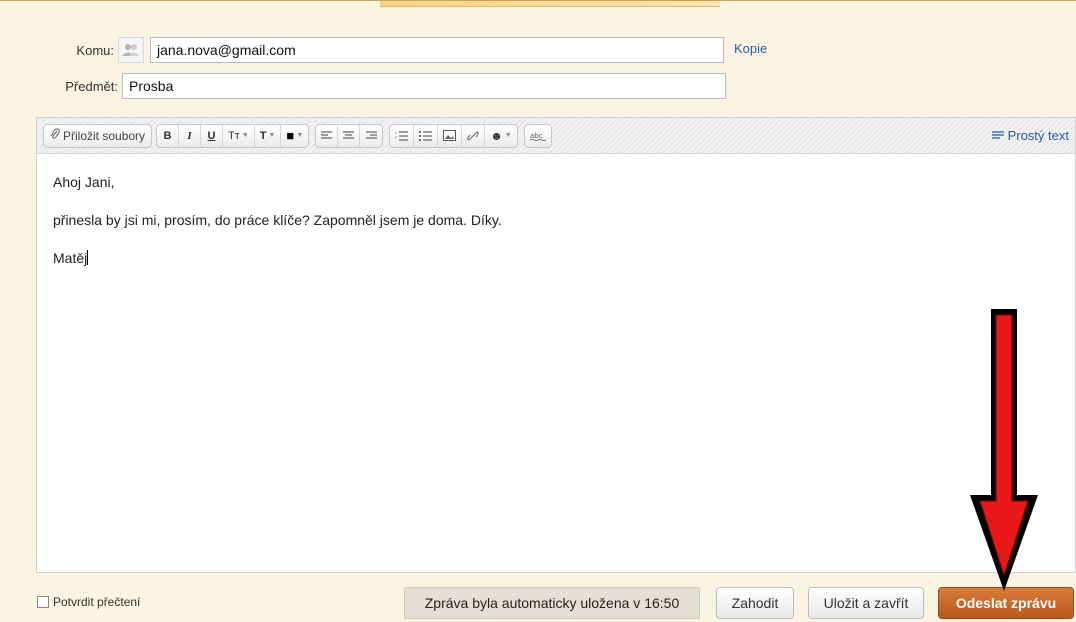  I want to click on message-greeting: Ahoj Jani,, so click(84, 182).